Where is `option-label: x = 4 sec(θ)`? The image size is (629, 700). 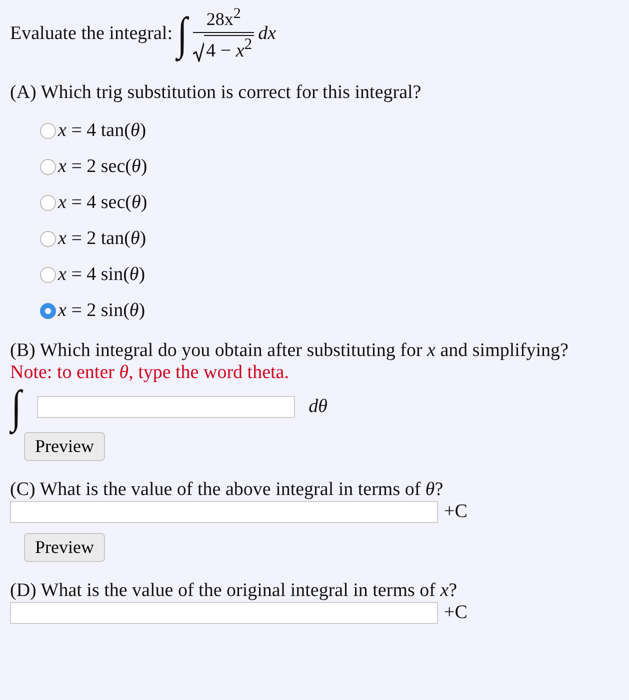
option-label: x = 4 sec(θ) is located at coordinates (103, 203).